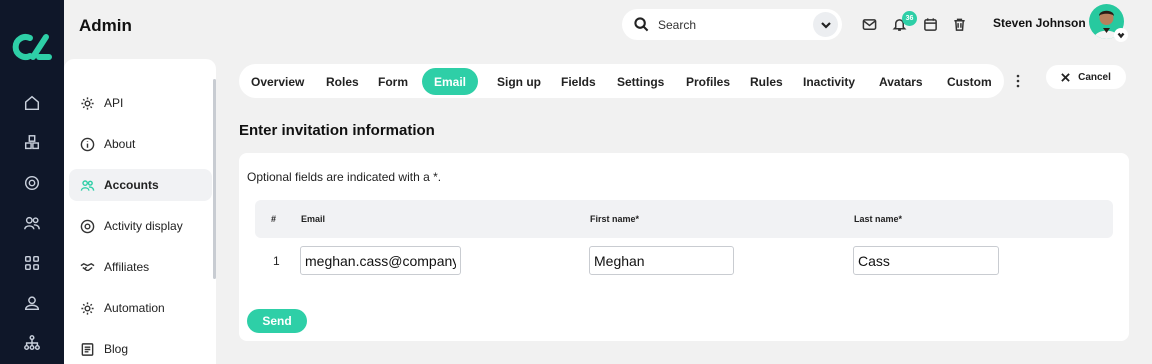  I want to click on user-menu-toggle, so click(1121, 35).